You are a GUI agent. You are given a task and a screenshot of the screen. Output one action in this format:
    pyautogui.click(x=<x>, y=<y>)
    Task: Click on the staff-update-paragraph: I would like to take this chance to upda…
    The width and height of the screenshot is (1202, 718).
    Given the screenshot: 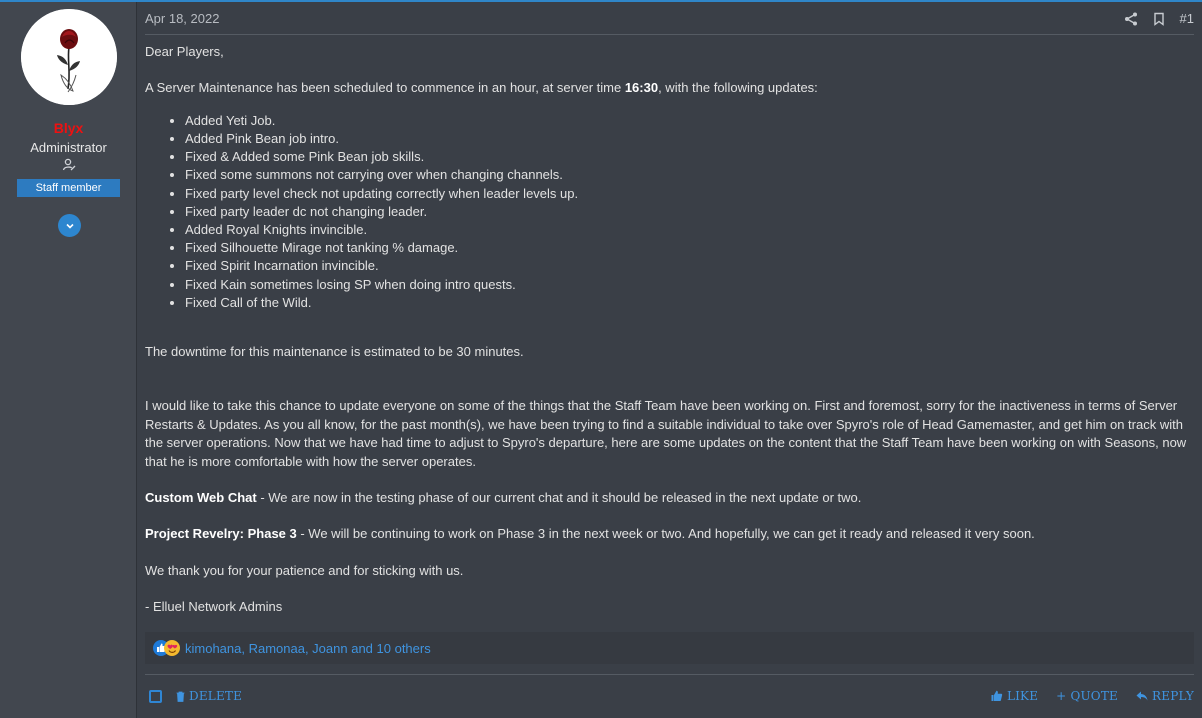 What is the action you would take?
    pyautogui.click(x=666, y=433)
    